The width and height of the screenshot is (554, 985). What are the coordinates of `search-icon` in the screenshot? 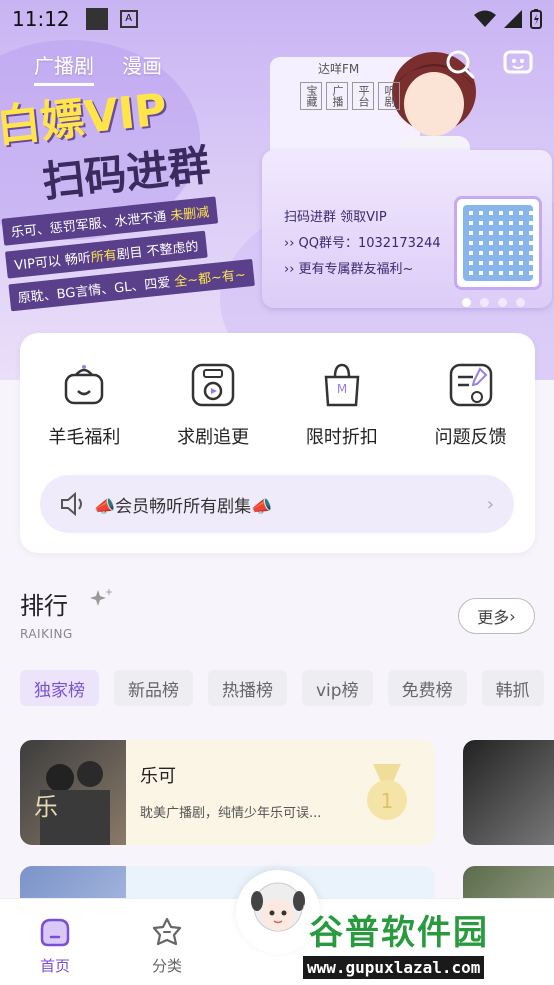 It's located at (460, 64).